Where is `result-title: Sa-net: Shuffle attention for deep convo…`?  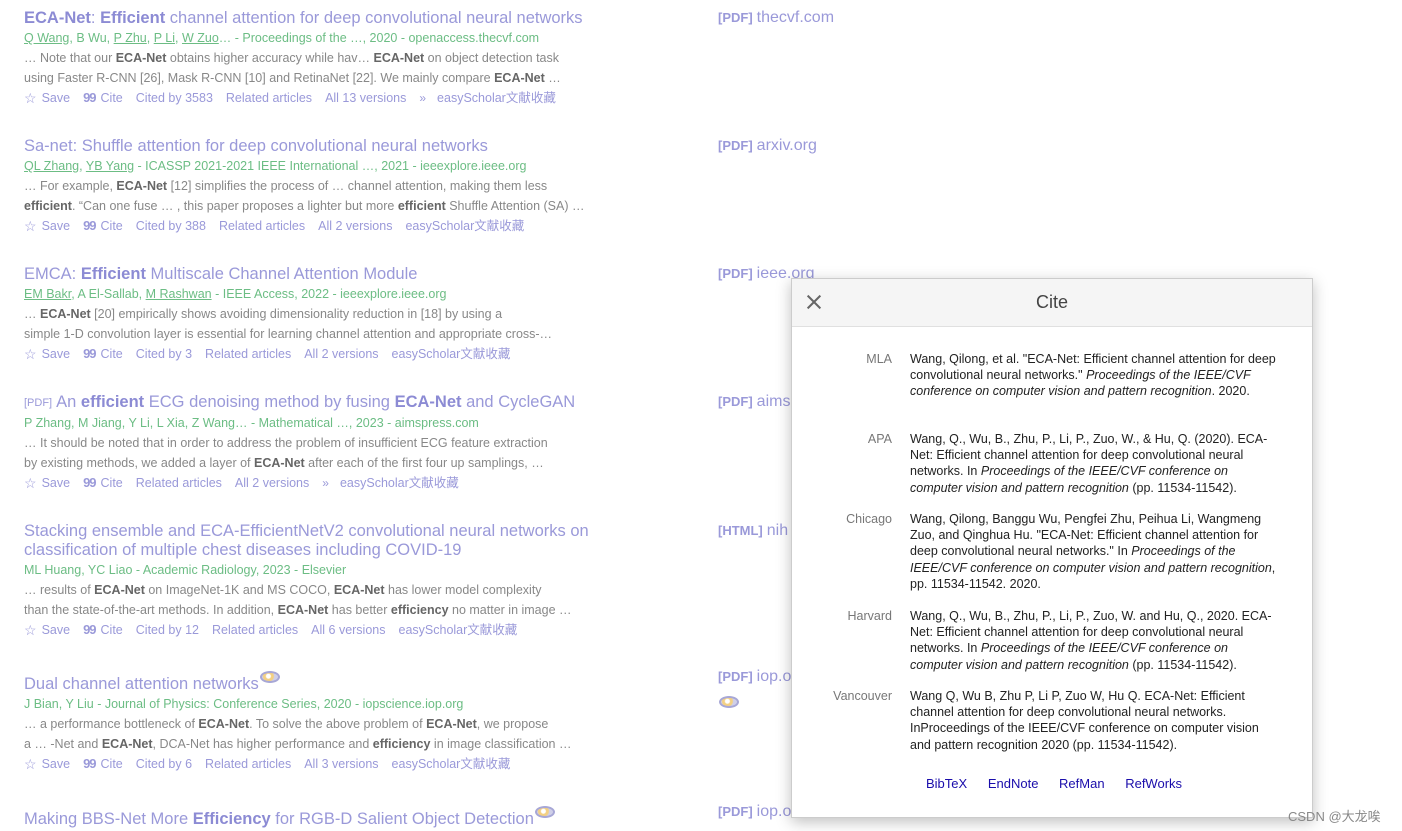 result-title: Sa-net: Shuffle attention for deep convo… is located at coordinates (374, 146).